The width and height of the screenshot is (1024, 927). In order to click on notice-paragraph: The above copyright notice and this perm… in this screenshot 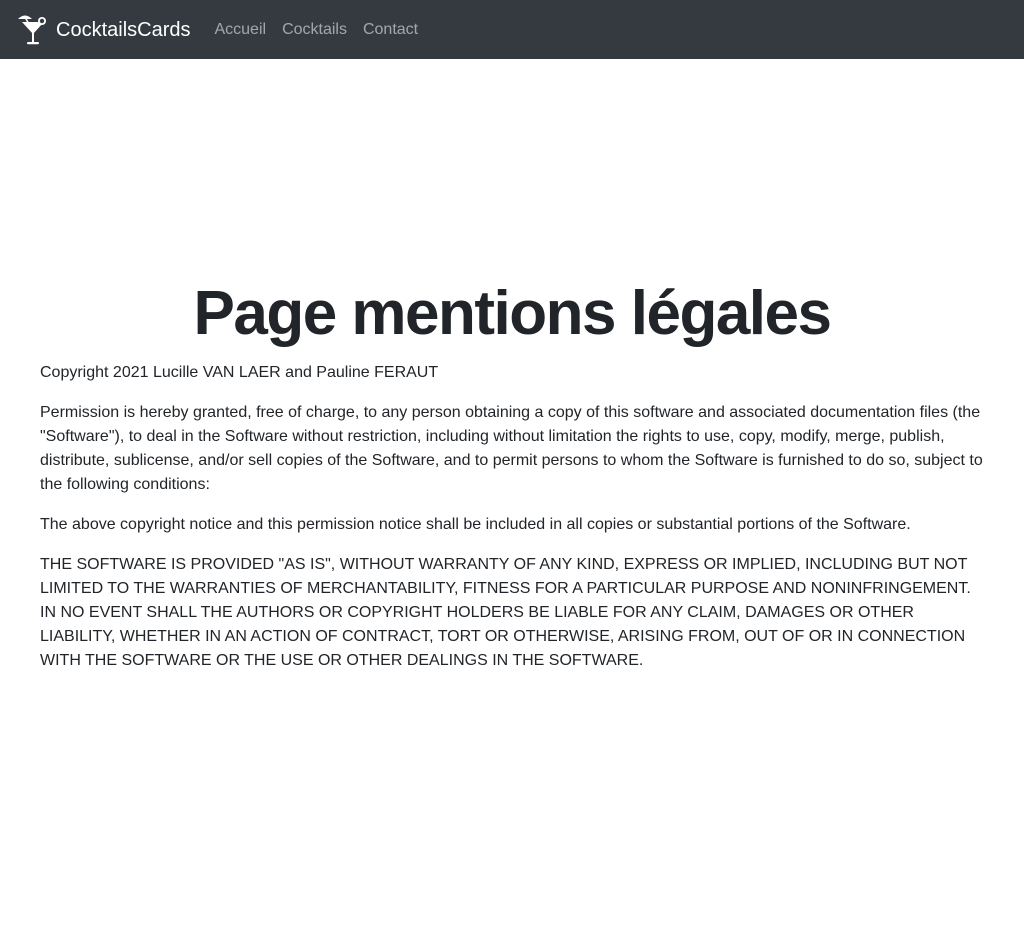, I will do `click(475, 524)`.